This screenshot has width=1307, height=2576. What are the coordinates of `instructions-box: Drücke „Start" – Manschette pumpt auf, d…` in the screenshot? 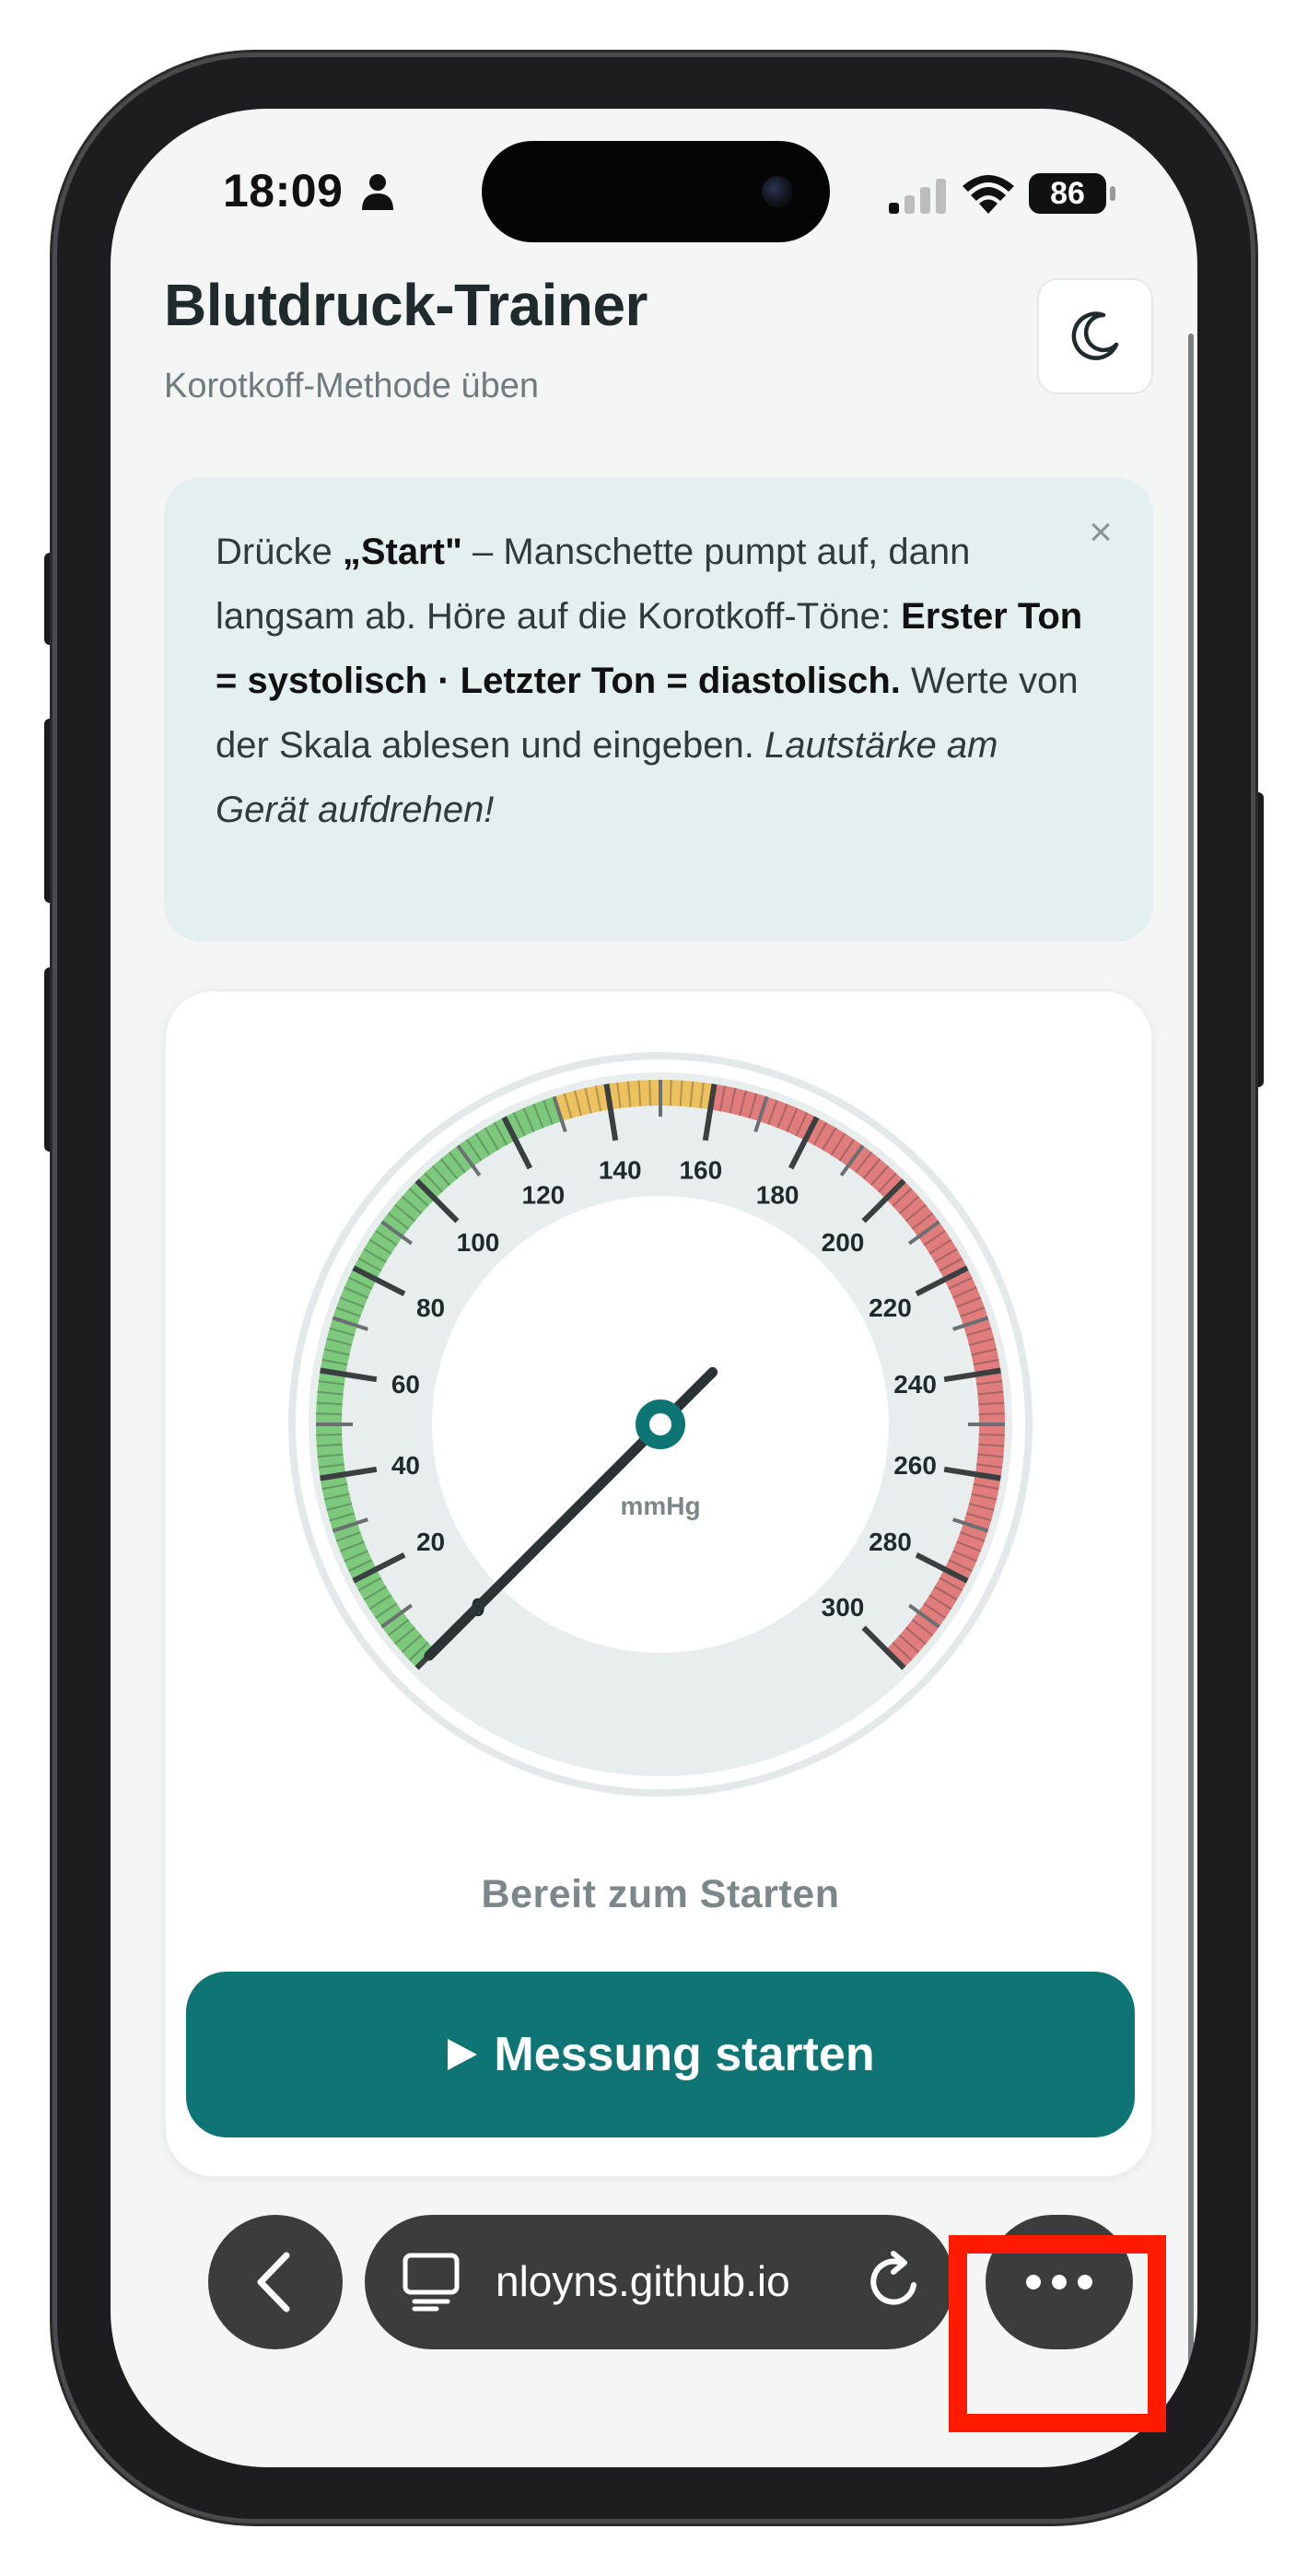 It's located at (659, 709).